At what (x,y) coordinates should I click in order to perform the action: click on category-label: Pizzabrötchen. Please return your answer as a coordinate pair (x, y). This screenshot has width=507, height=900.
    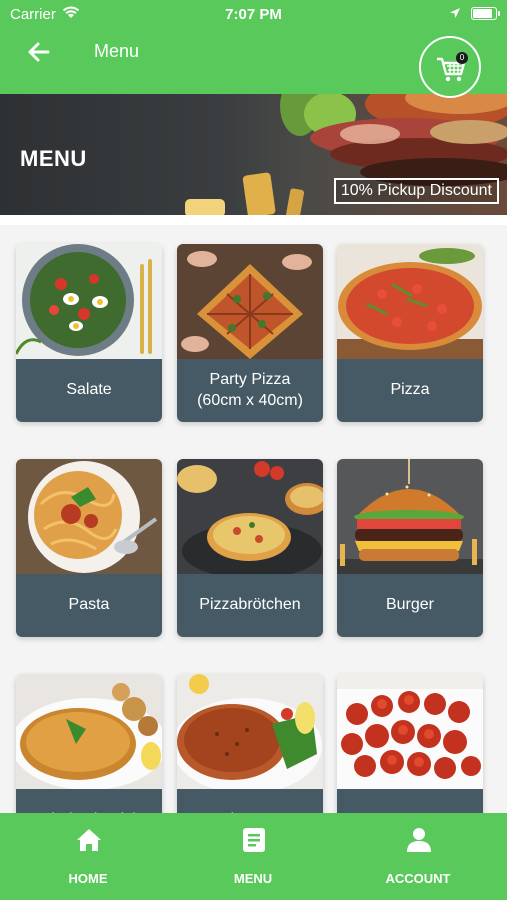
    Looking at the image, I should click on (250, 605).